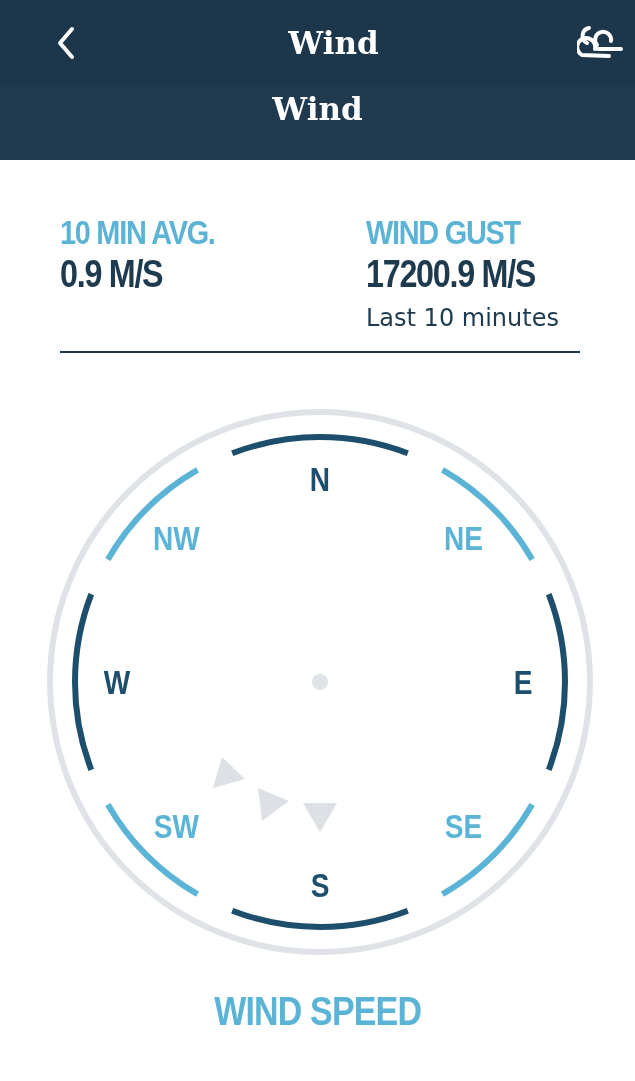  Describe the element at coordinates (443, 232) in the screenshot. I see `stat-label: WIND GUST` at that location.